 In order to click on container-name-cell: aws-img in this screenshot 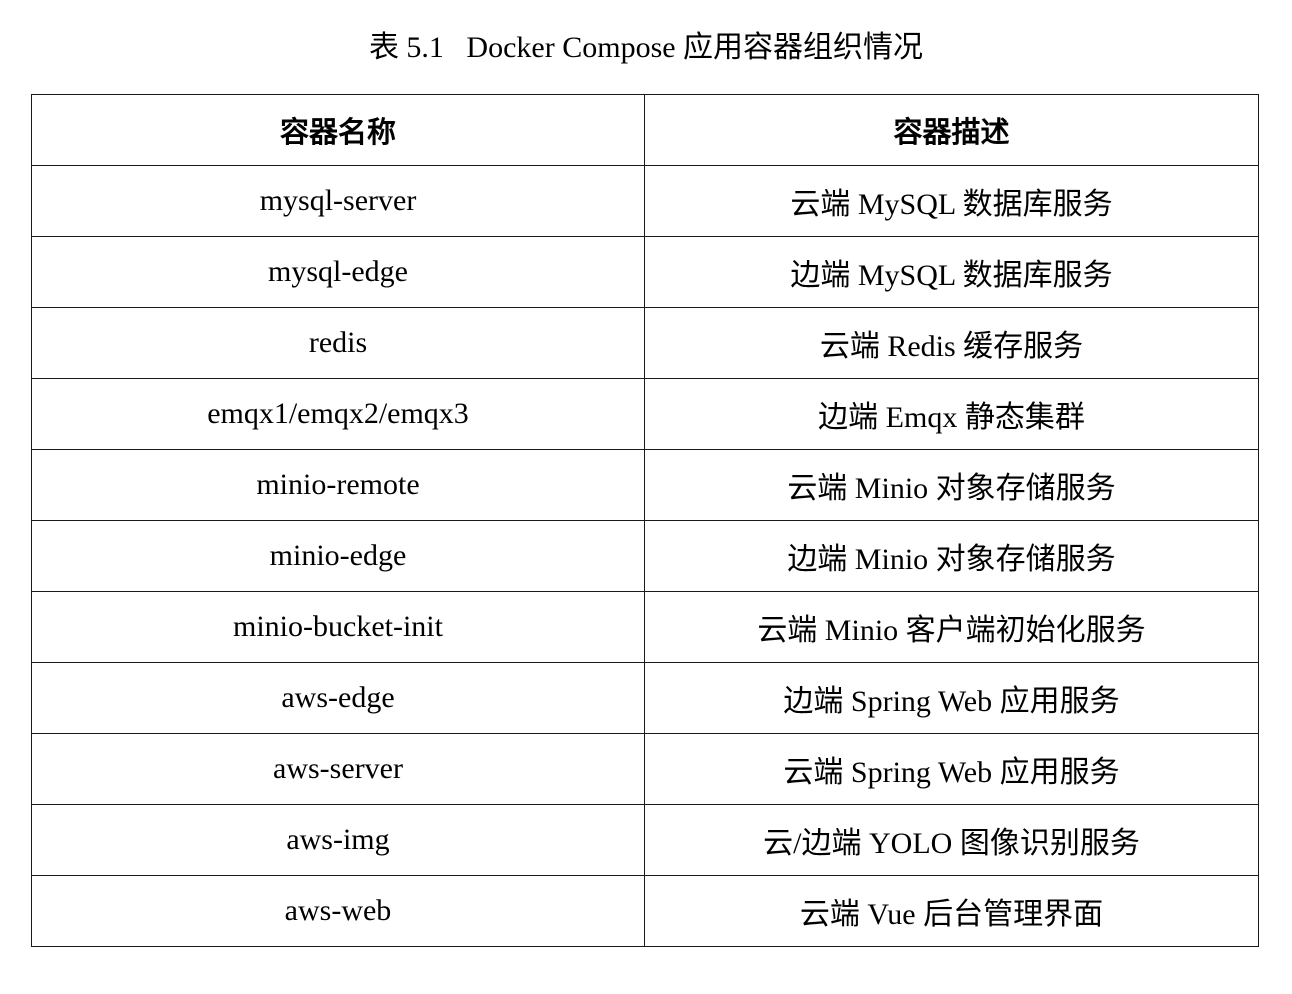, I will do `click(338, 840)`.